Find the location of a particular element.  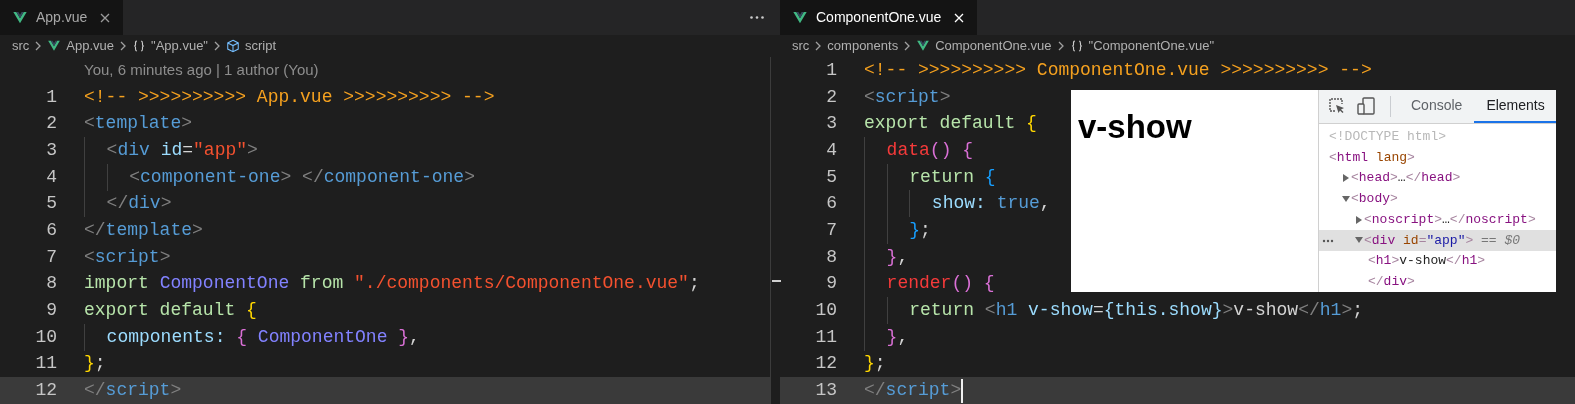

code-line: import ComponentOne from "./components/ComponentOne.vue"; is located at coordinates (392, 284).